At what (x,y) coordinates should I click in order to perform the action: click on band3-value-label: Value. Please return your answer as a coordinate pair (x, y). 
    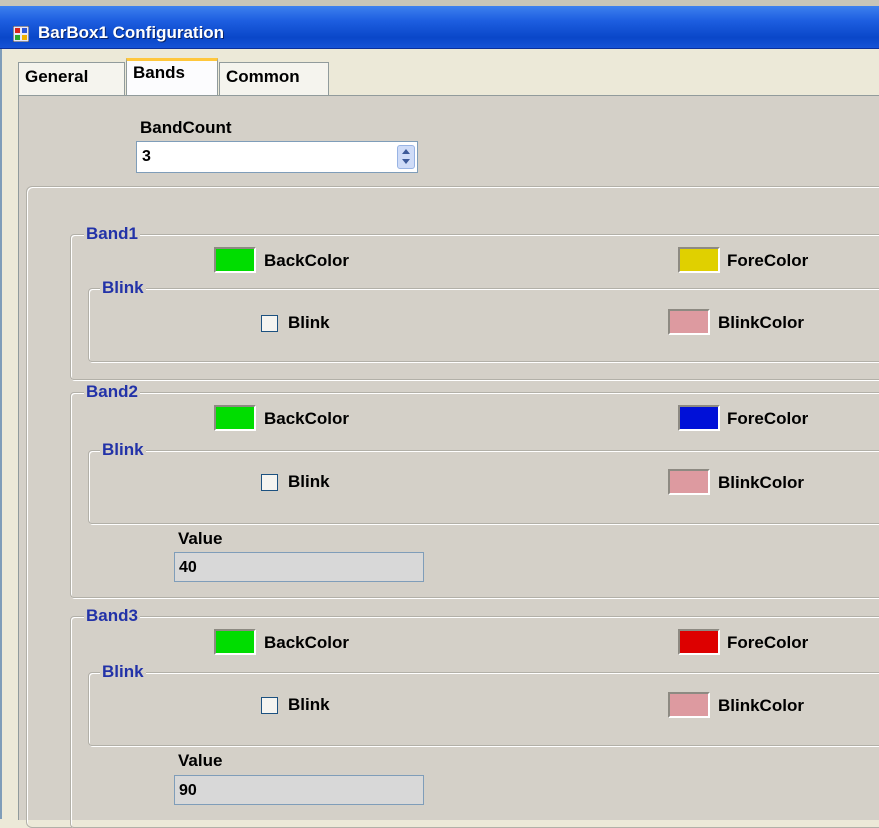
    Looking at the image, I should click on (200, 760).